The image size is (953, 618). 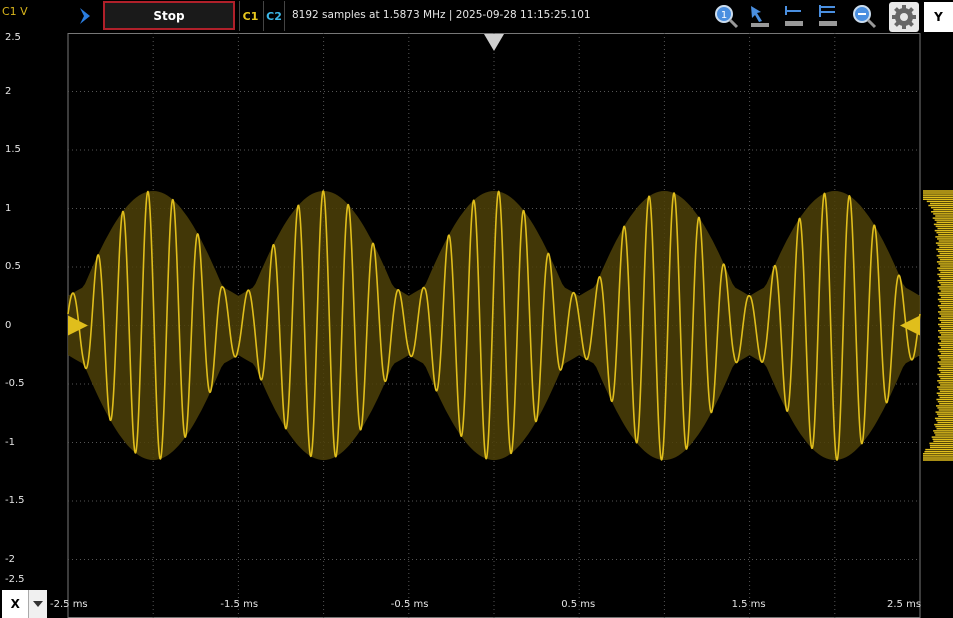 I want to click on y-tick-label: -2, so click(x=10, y=559).